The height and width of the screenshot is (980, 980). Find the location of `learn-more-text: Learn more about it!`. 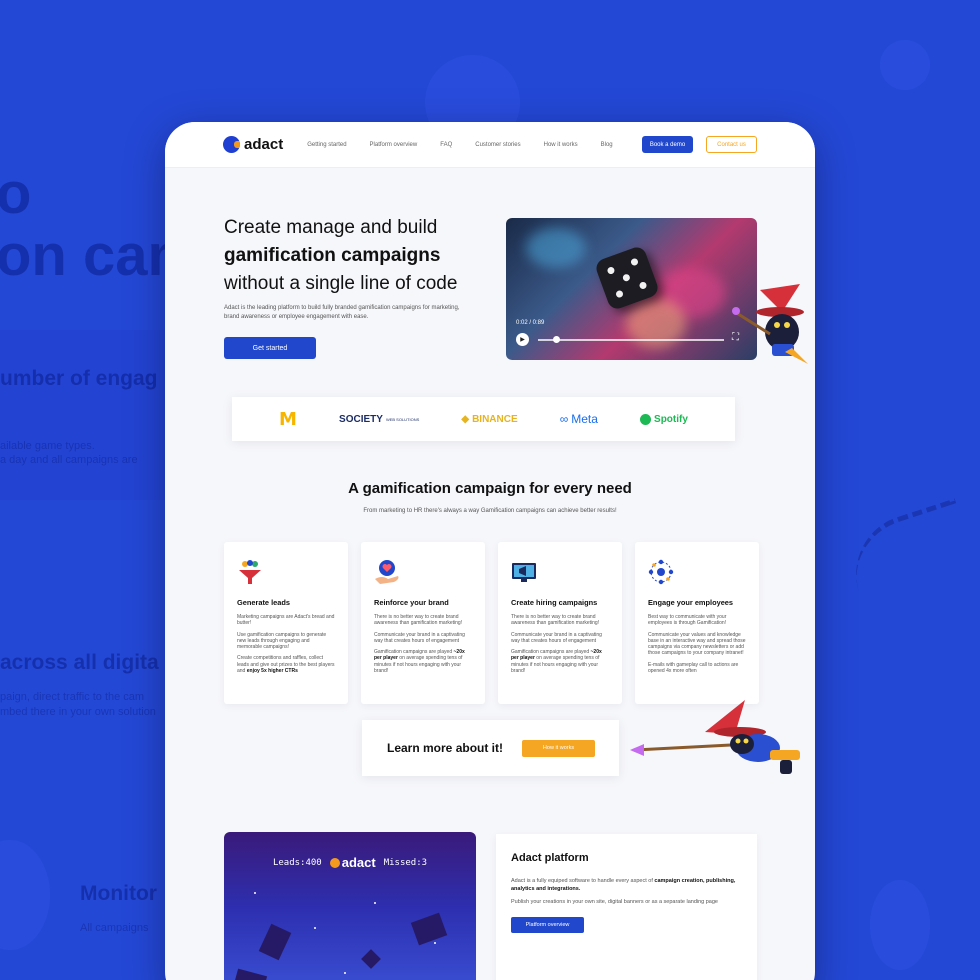

learn-more-text: Learn more about it! is located at coordinates (445, 748).